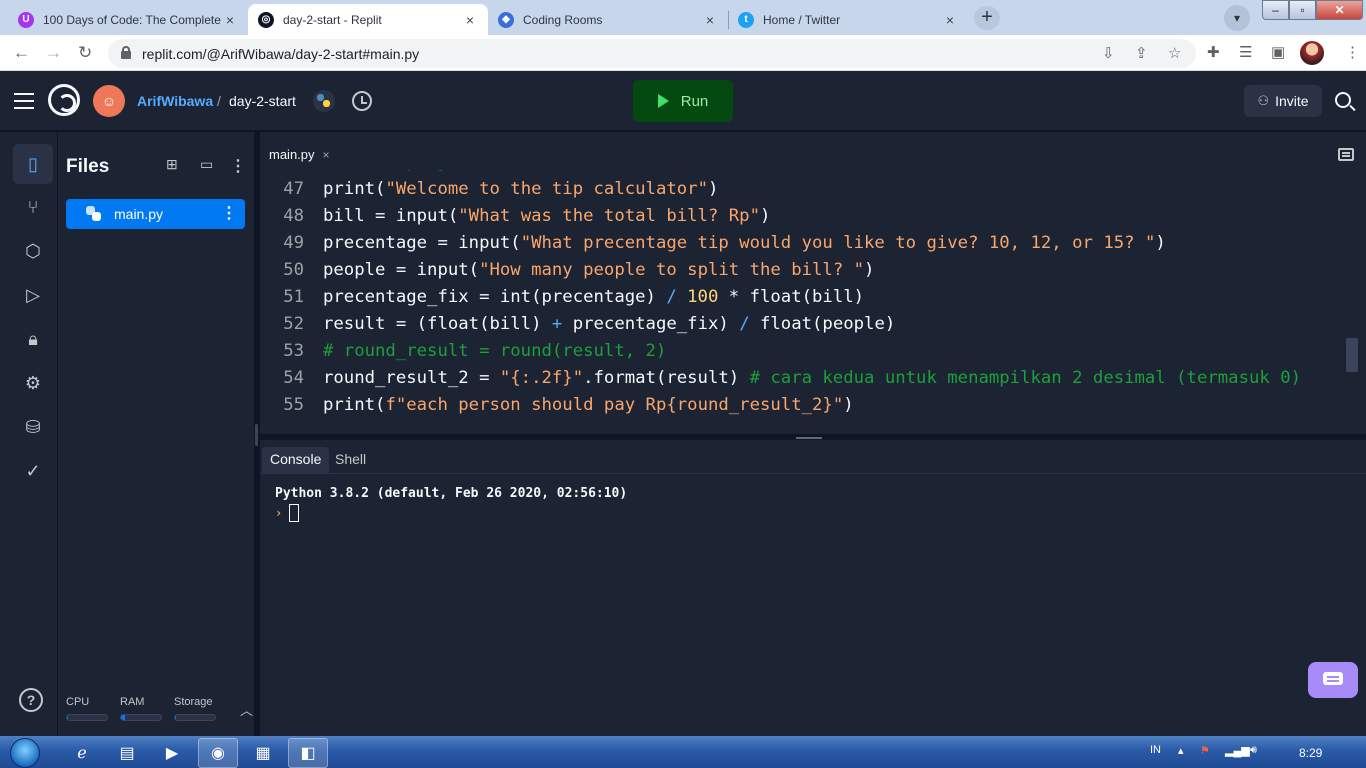 Image resolution: width=1366 pixels, height=768 pixels. What do you see at coordinates (520, 189) in the screenshot?
I see `line-text: print("Welcome to the tip calculator")` at bounding box center [520, 189].